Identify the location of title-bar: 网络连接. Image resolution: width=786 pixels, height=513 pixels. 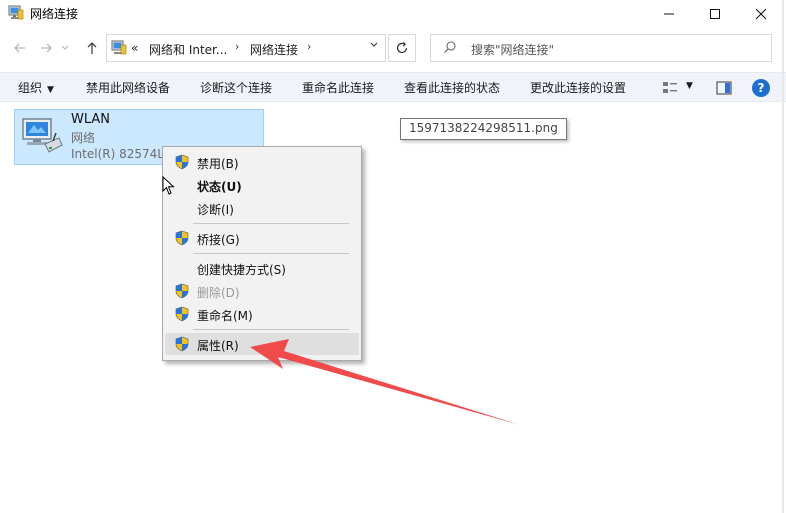
(393, 14).